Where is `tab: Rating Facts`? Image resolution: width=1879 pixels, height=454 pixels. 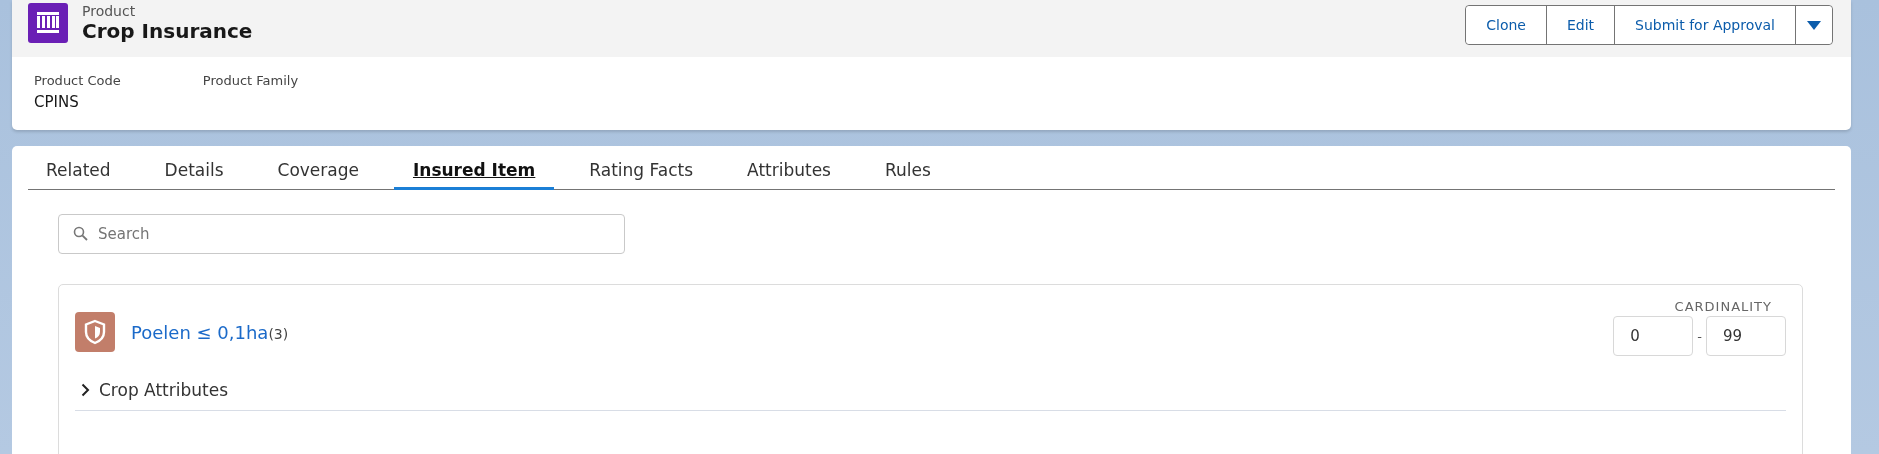
tab: Rating Facts is located at coordinates (641, 172).